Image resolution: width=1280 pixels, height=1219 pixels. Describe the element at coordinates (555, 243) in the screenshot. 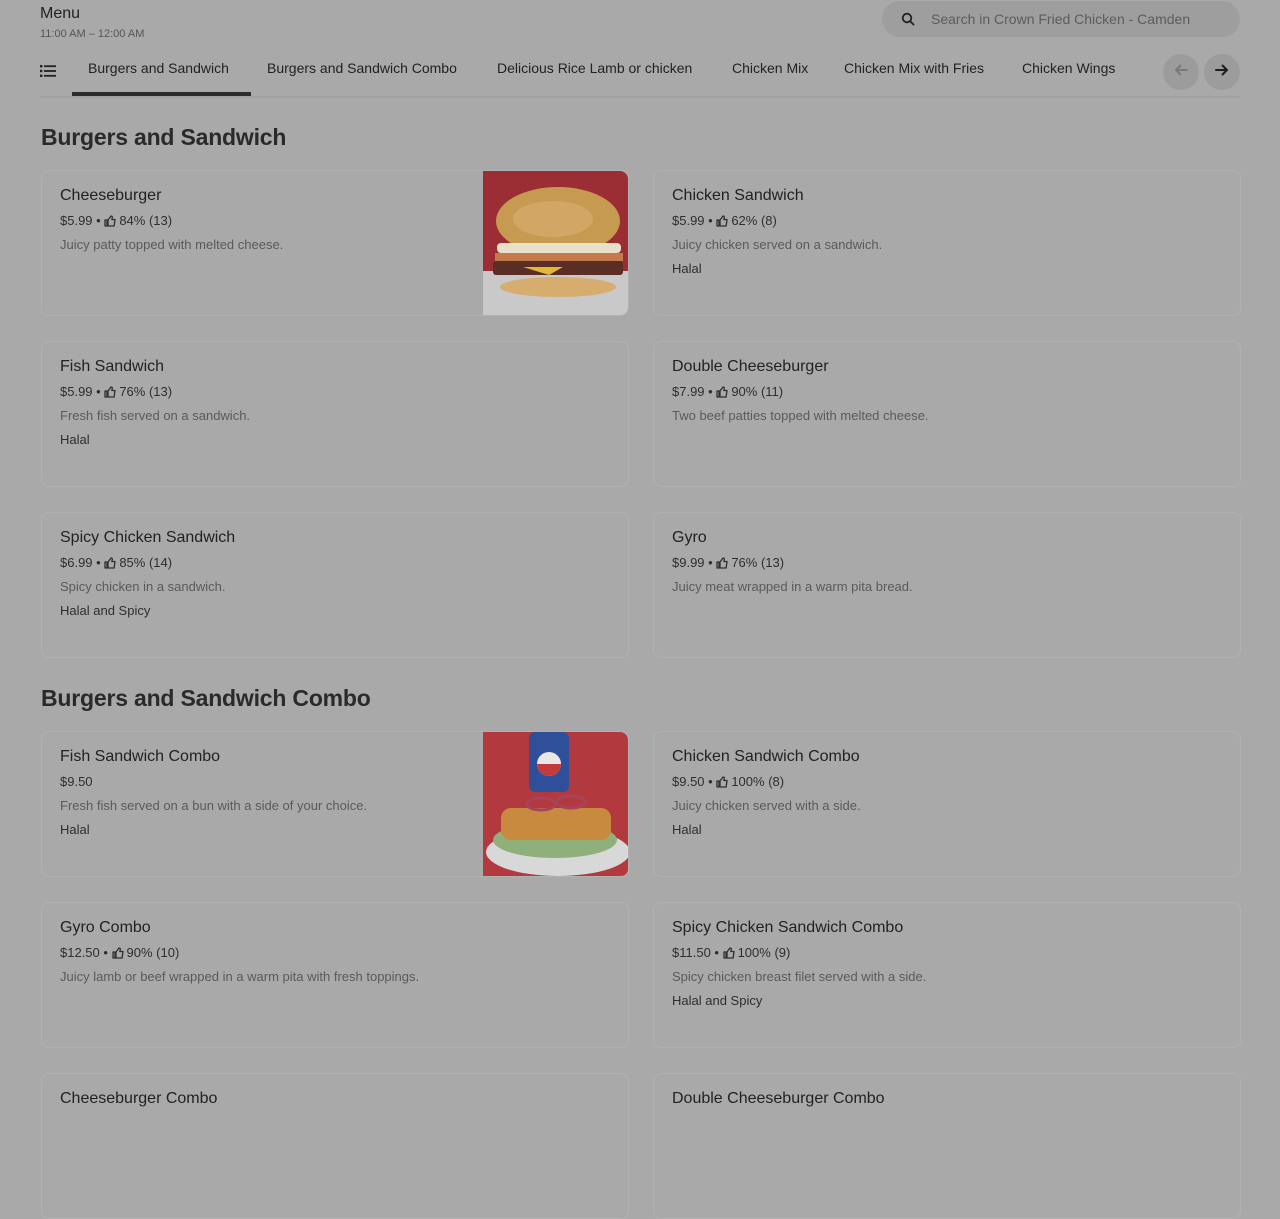

I see `burger-photo` at that location.